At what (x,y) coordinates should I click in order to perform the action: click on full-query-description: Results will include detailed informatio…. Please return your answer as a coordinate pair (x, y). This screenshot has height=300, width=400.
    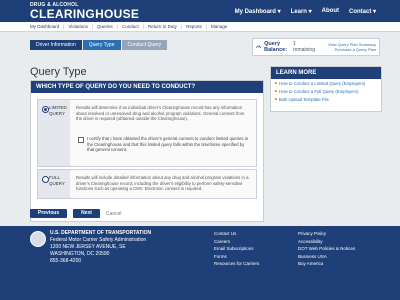
    Looking at the image, I should click on (162, 183).